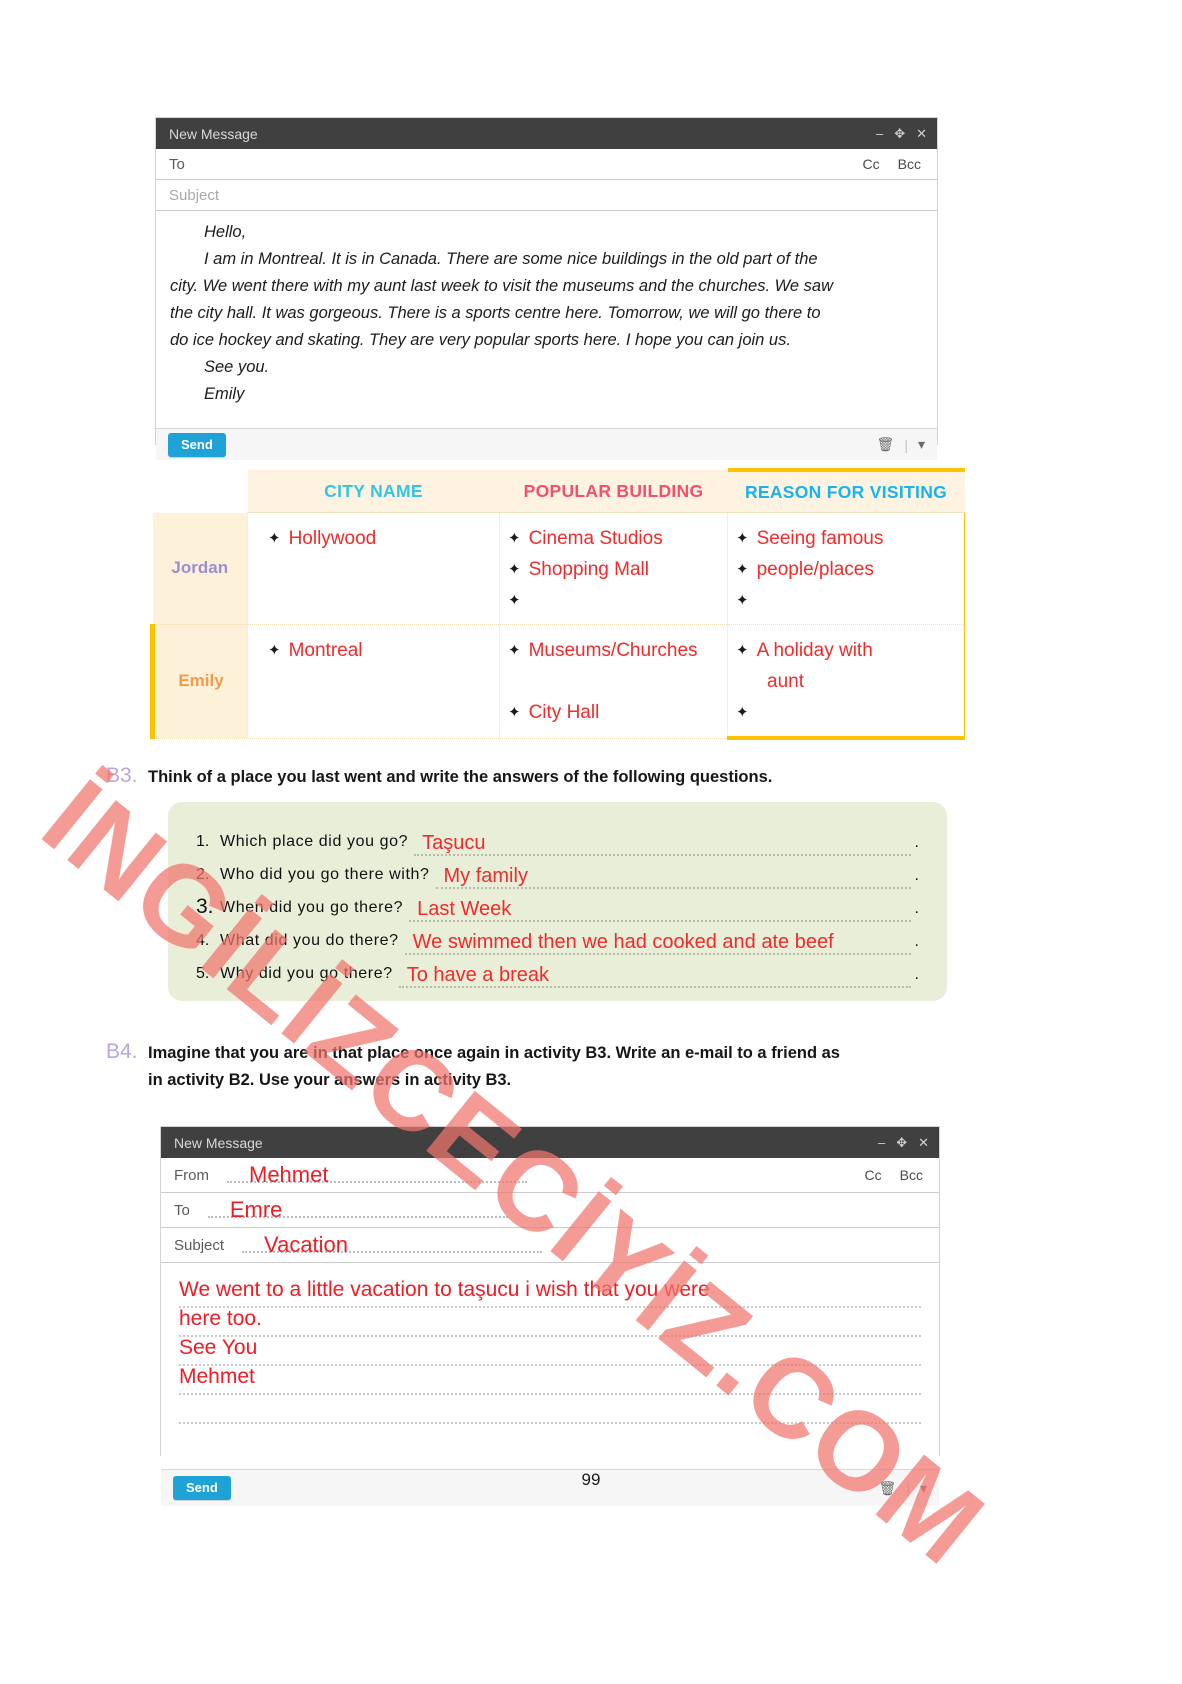 This screenshot has width=1182, height=1684. I want to click on question-text: When did you go there?, so click(312, 907).